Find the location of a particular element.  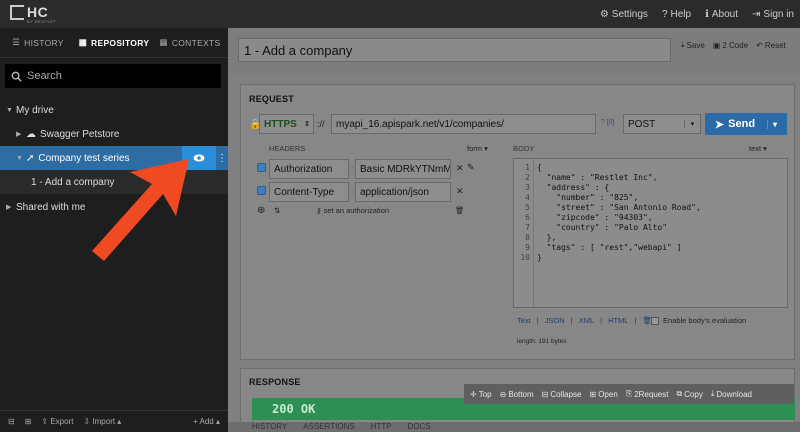

tree-item-label: Shared with me is located at coordinates (51, 207).